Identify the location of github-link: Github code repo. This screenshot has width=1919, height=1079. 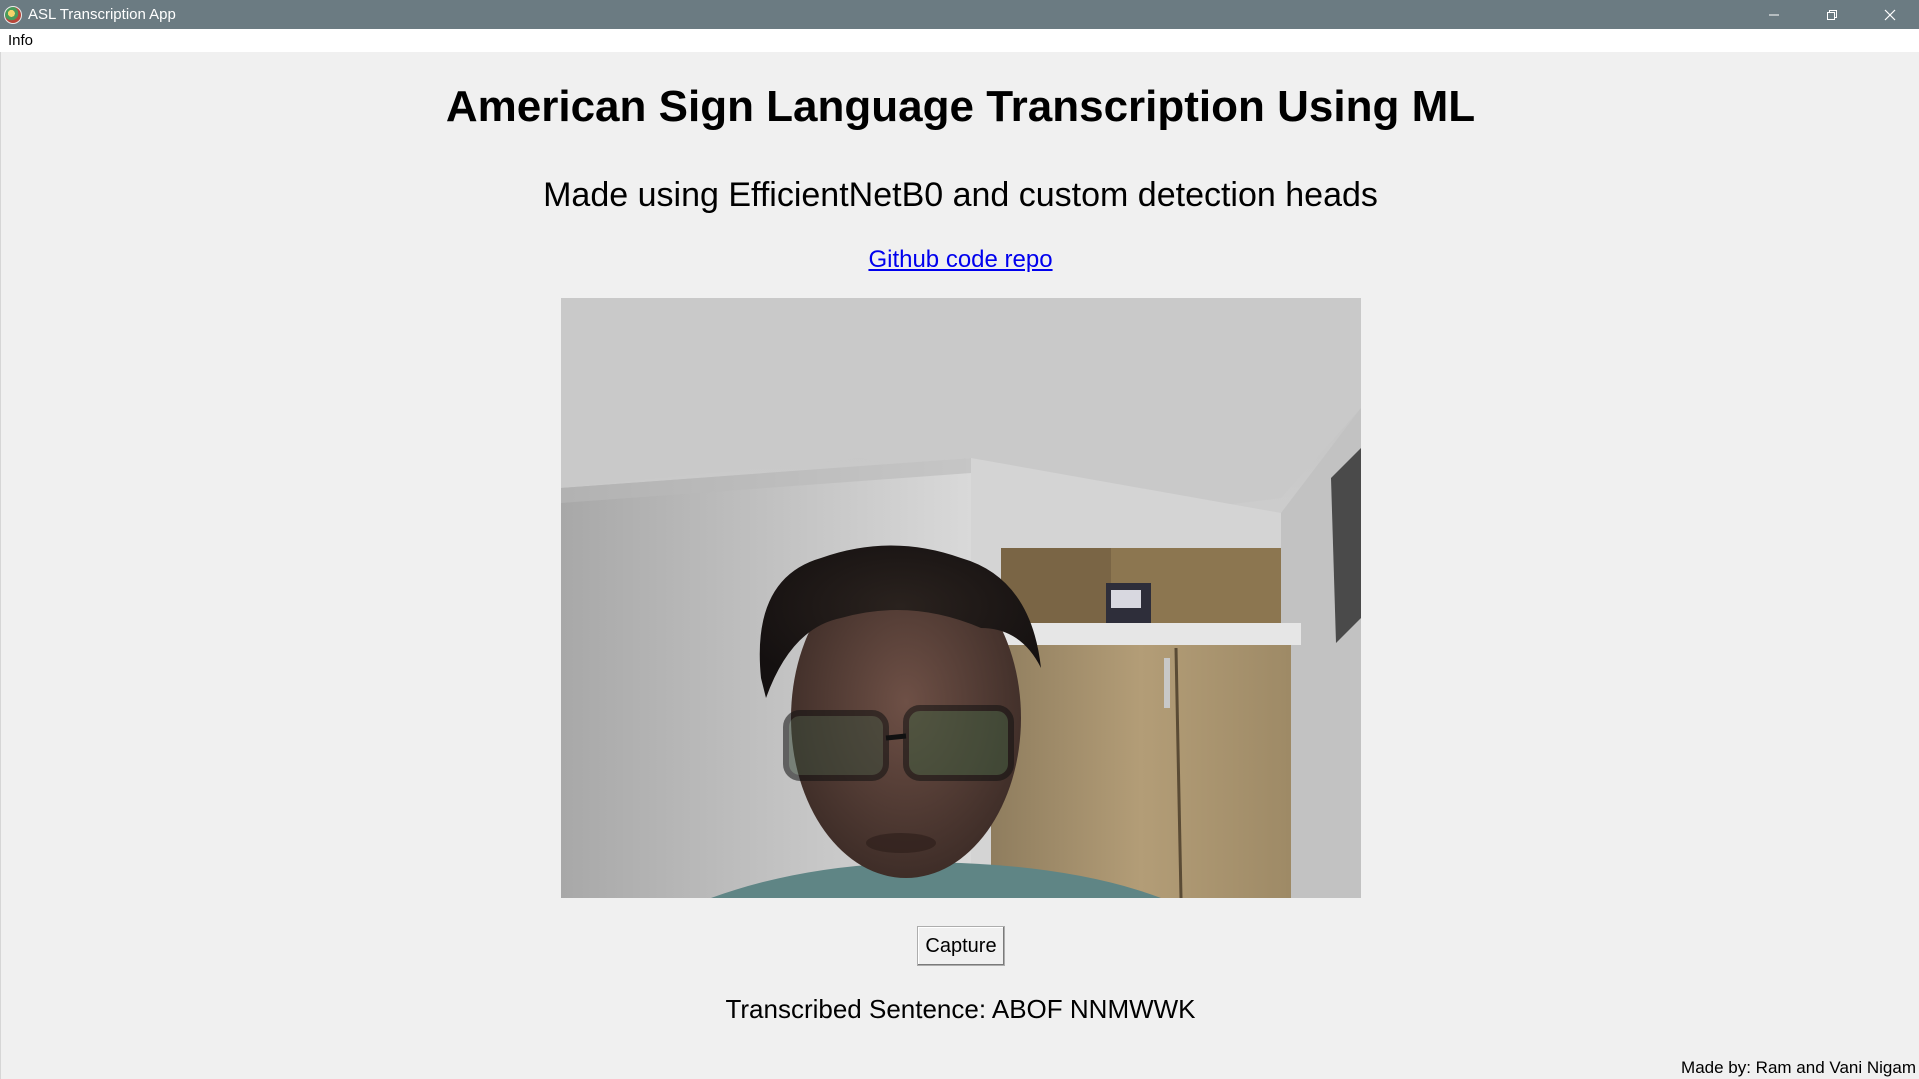
(960, 260).